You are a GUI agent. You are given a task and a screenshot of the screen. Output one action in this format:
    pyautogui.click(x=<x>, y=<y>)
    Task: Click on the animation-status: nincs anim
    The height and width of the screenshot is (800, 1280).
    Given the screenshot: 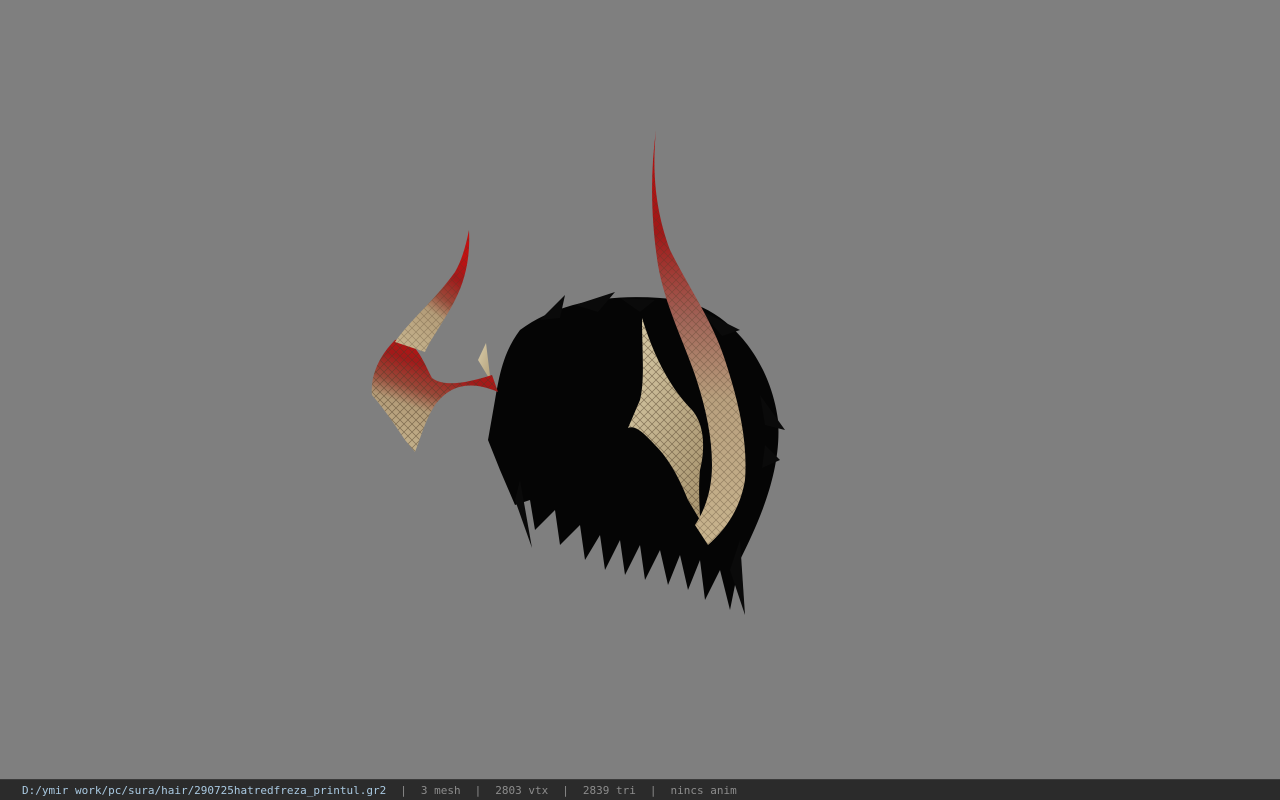 What is the action you would take?
    pyautogui.click(x=703, y=790)
    